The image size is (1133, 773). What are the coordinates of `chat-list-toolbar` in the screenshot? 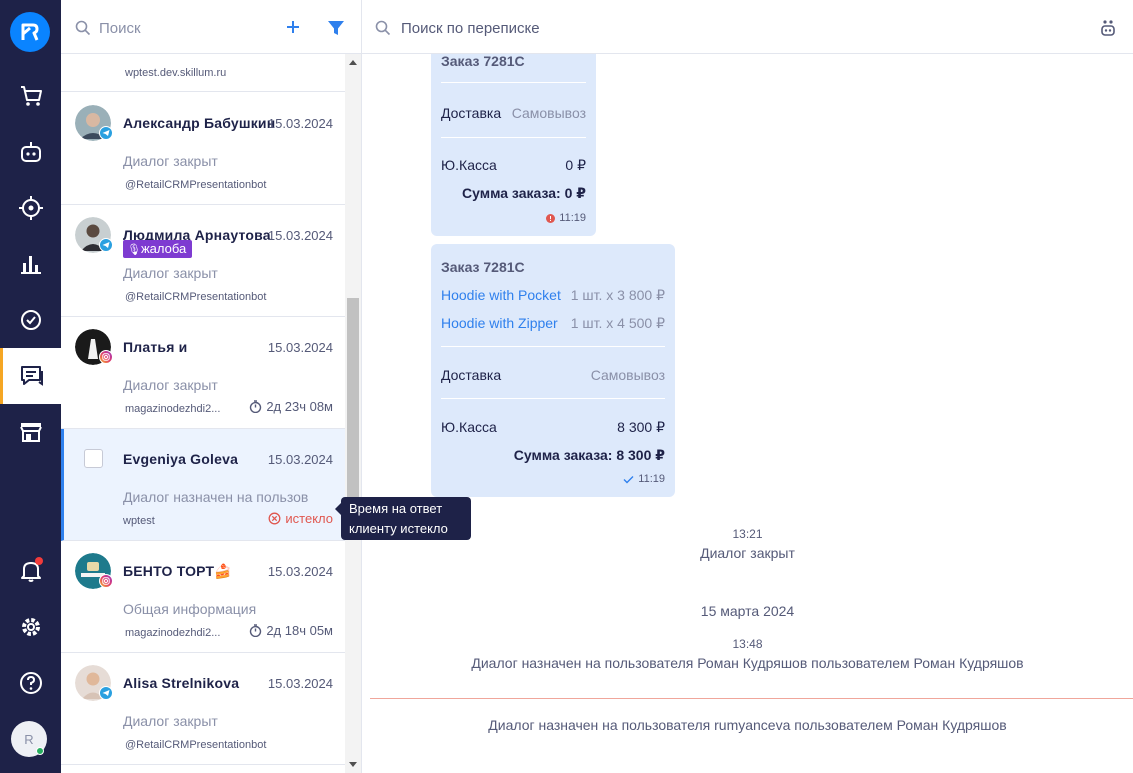 It's located at (211, 27).